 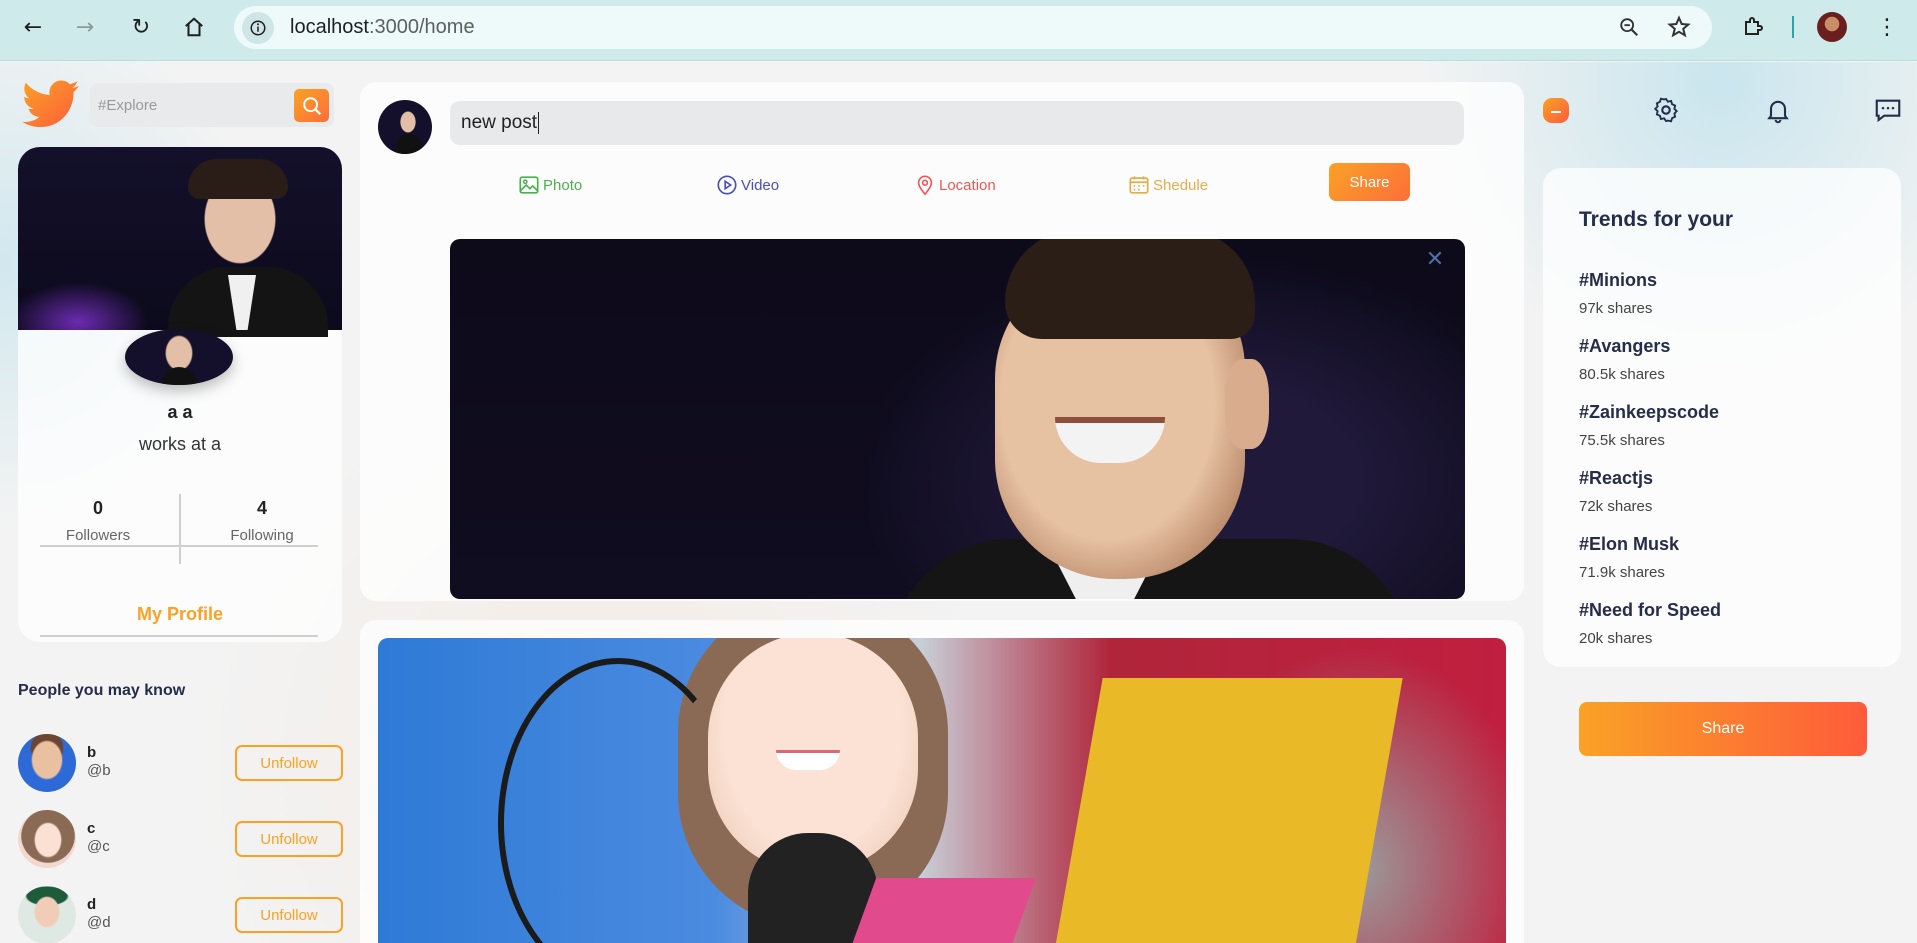 What do you see at coordinates (141, 27) in the screenshot?
I see `reload-icon: ↻` at bounding box center [141, 27].